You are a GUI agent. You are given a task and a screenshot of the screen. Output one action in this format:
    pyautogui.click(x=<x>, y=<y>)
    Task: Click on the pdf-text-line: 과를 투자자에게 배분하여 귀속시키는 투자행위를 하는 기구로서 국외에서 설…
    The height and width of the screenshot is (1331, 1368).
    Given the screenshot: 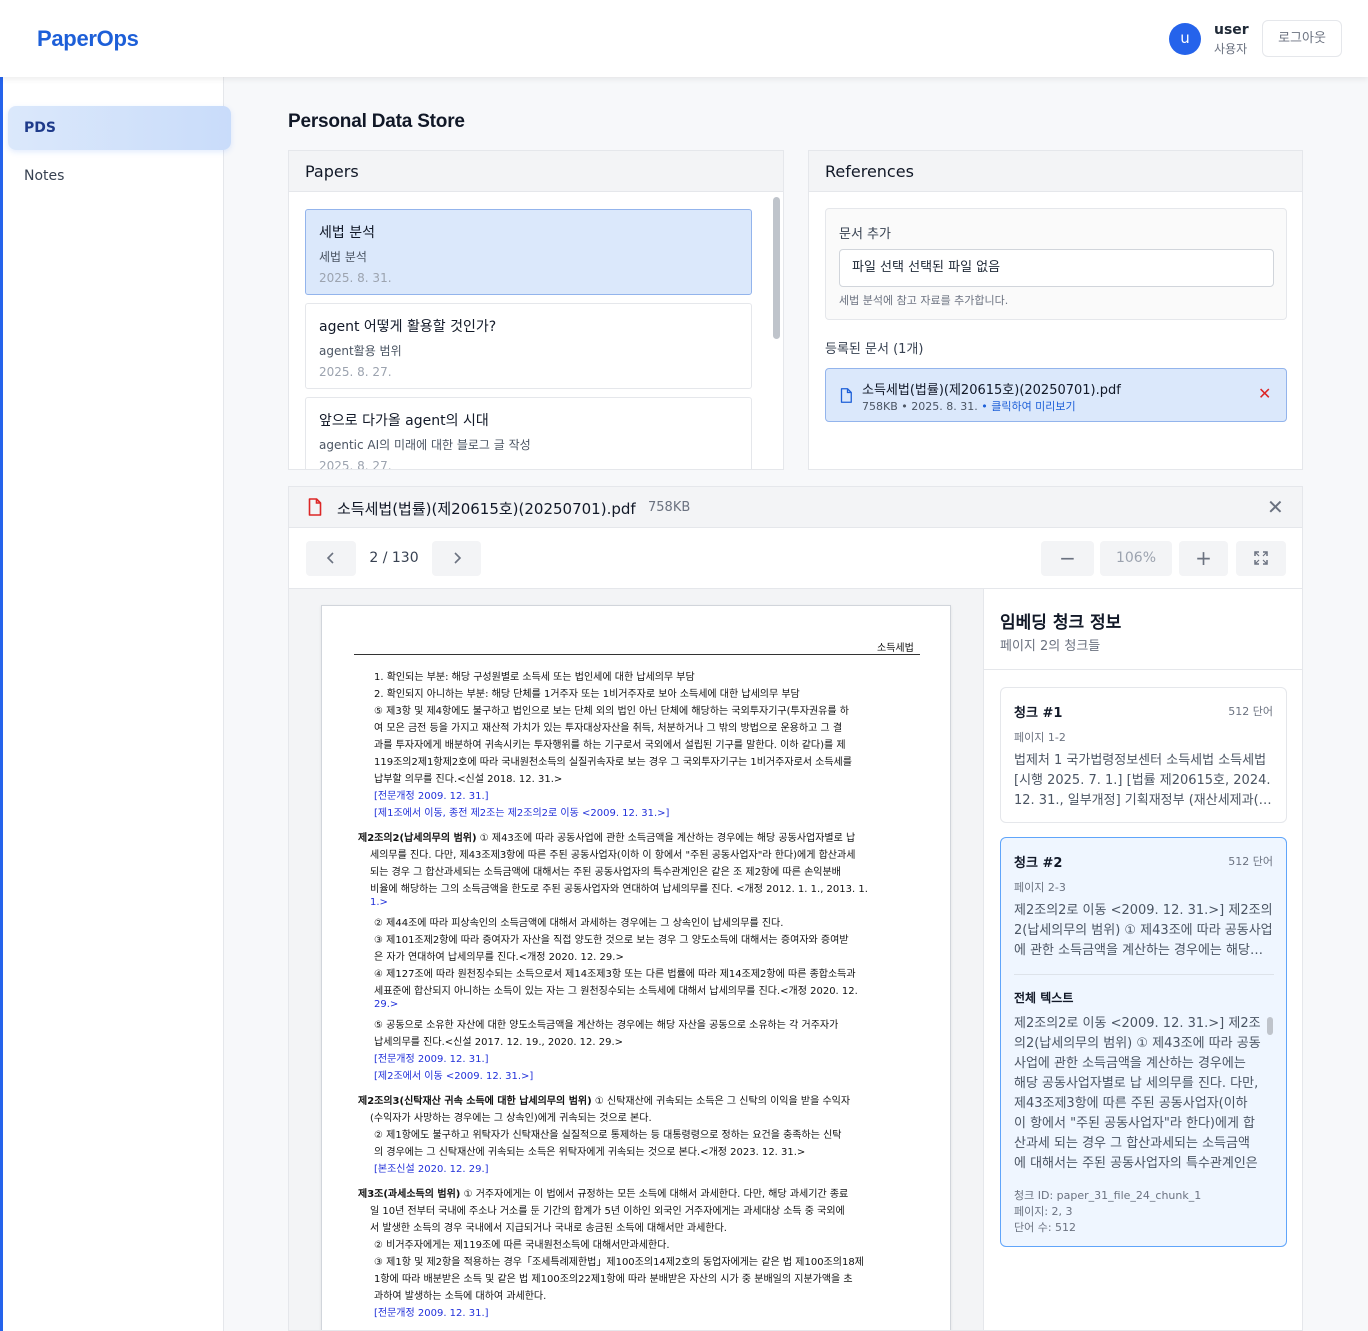 What is the action you would take?
    pyautogui.click(x=610, y=745)
    